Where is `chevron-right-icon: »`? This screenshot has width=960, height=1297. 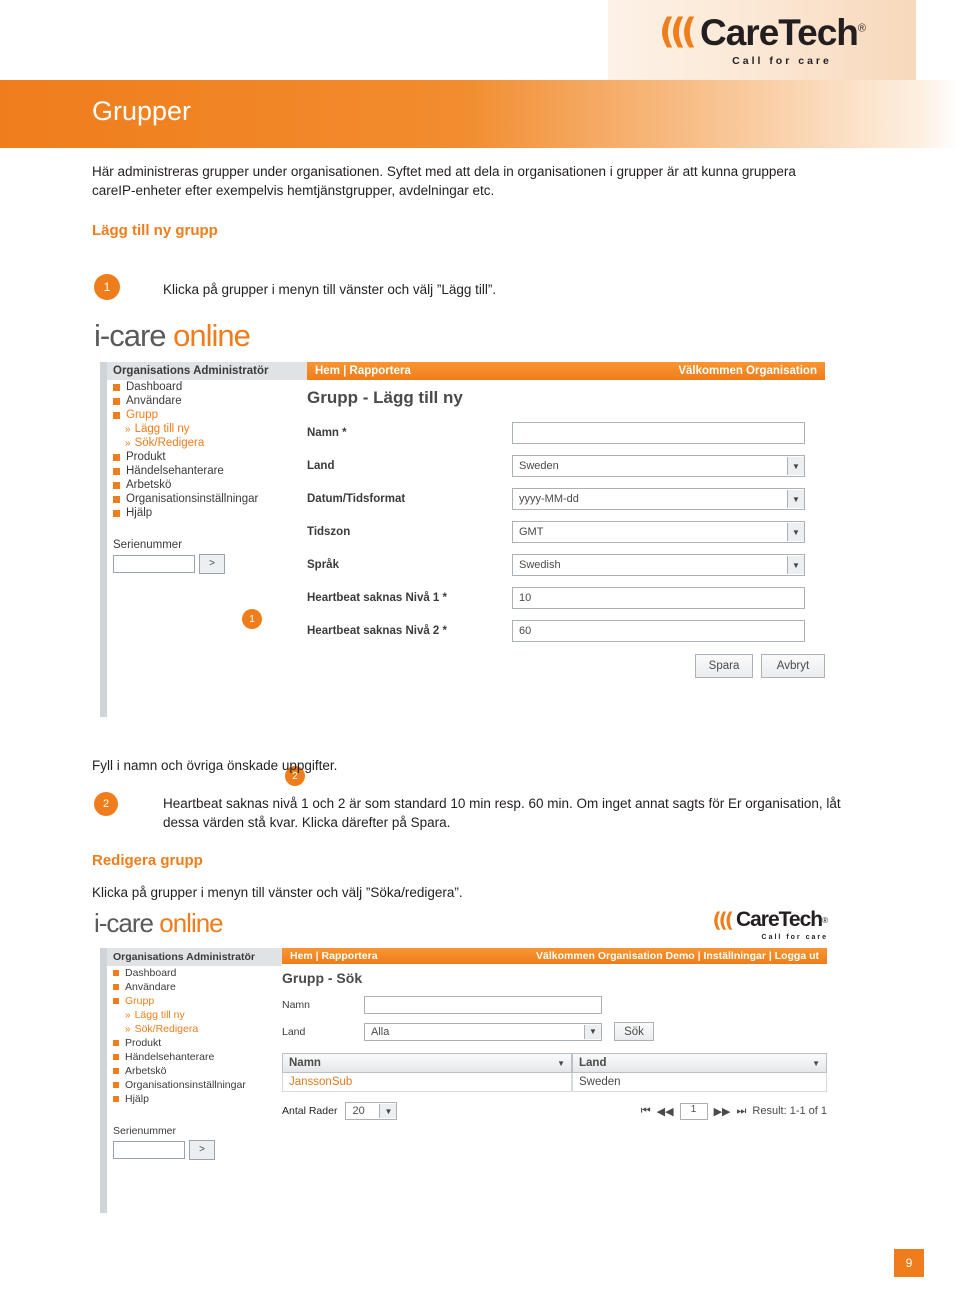
chevron-right-icon: » is located at coordinates (128, 429).